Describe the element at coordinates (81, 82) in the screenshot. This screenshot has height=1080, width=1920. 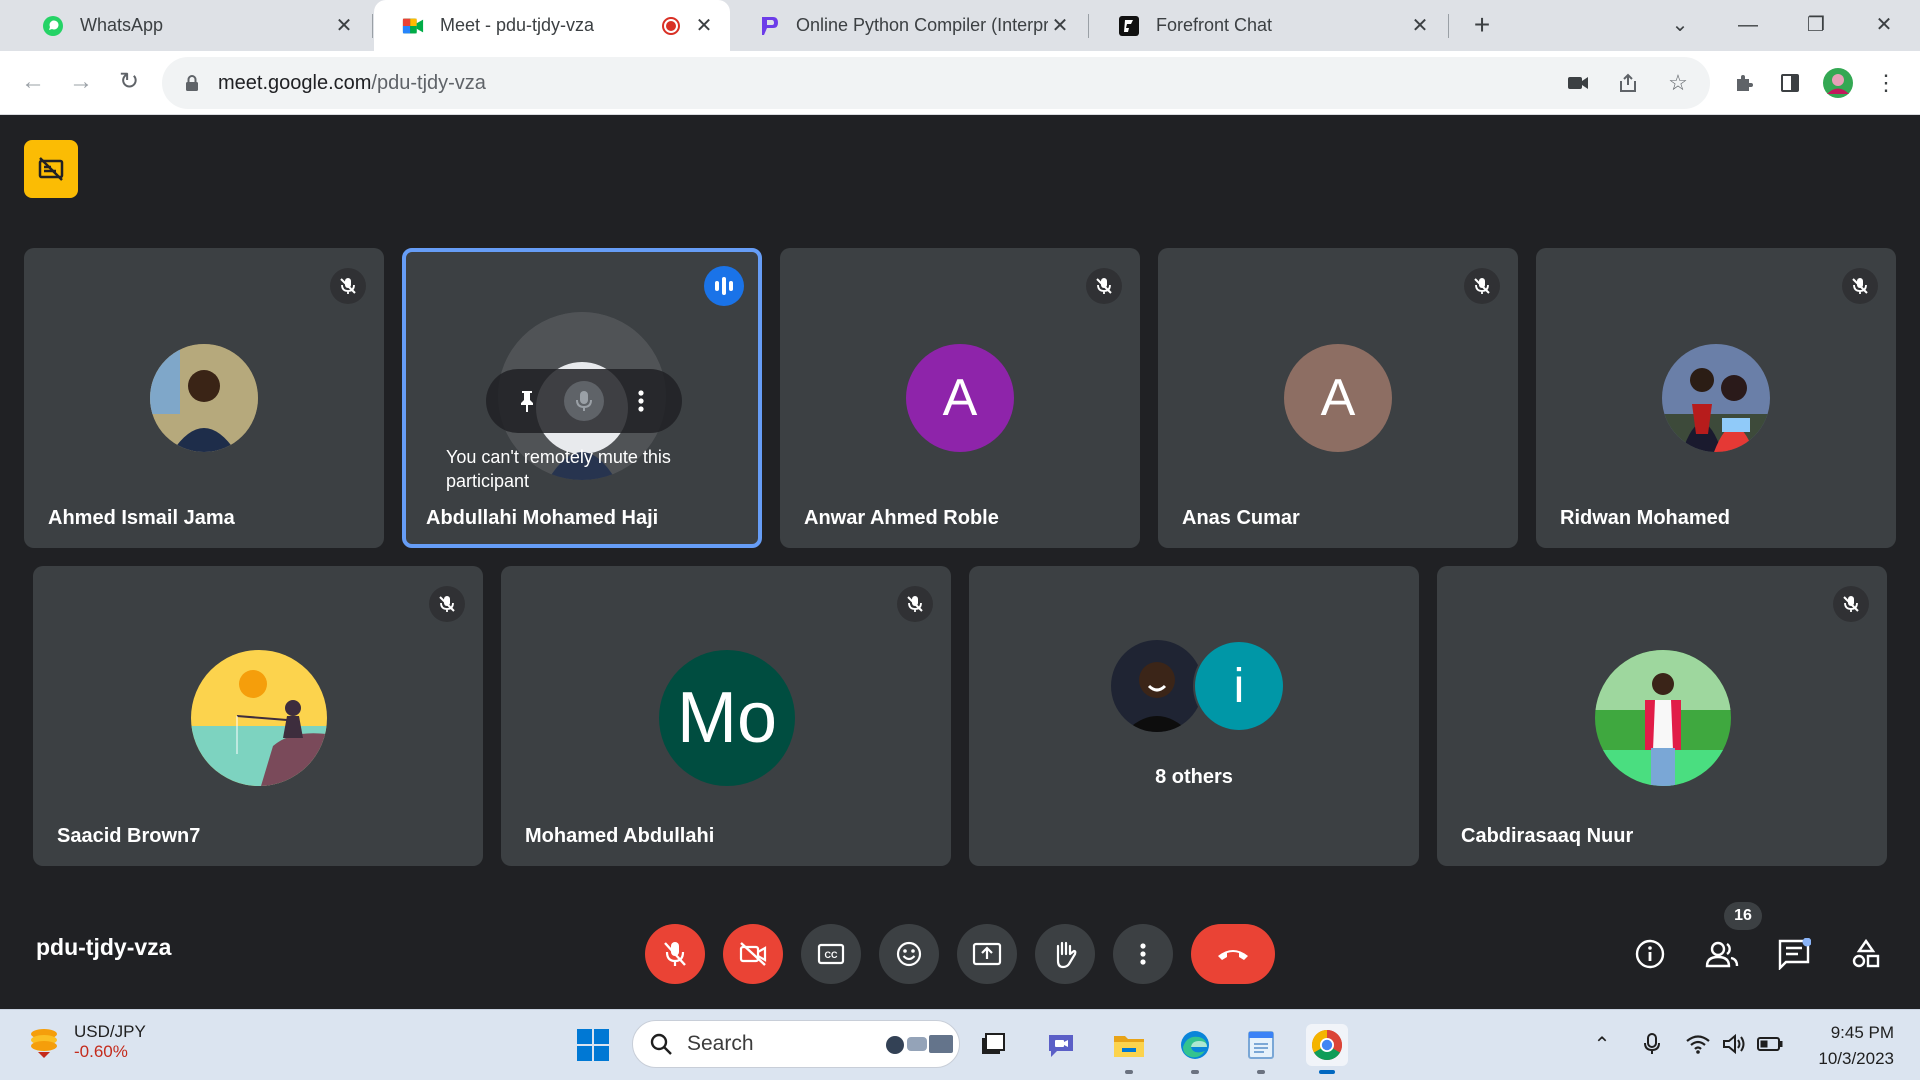
I see `forward-button: →` at that location.